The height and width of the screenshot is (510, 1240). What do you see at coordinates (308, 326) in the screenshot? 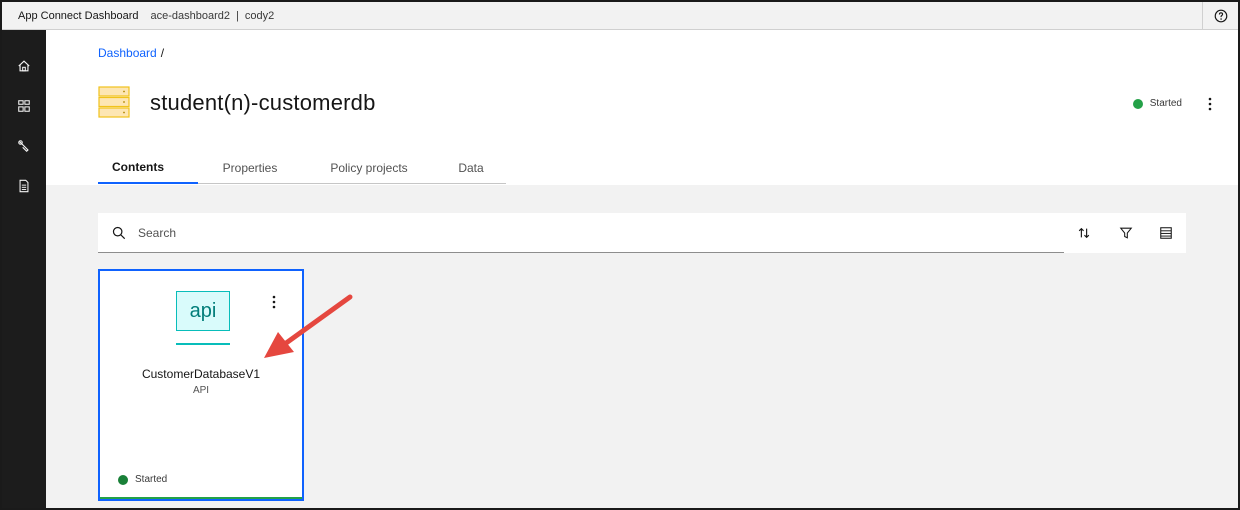
I see `annotation-arrow-icon` at bounding box center [308, 326].